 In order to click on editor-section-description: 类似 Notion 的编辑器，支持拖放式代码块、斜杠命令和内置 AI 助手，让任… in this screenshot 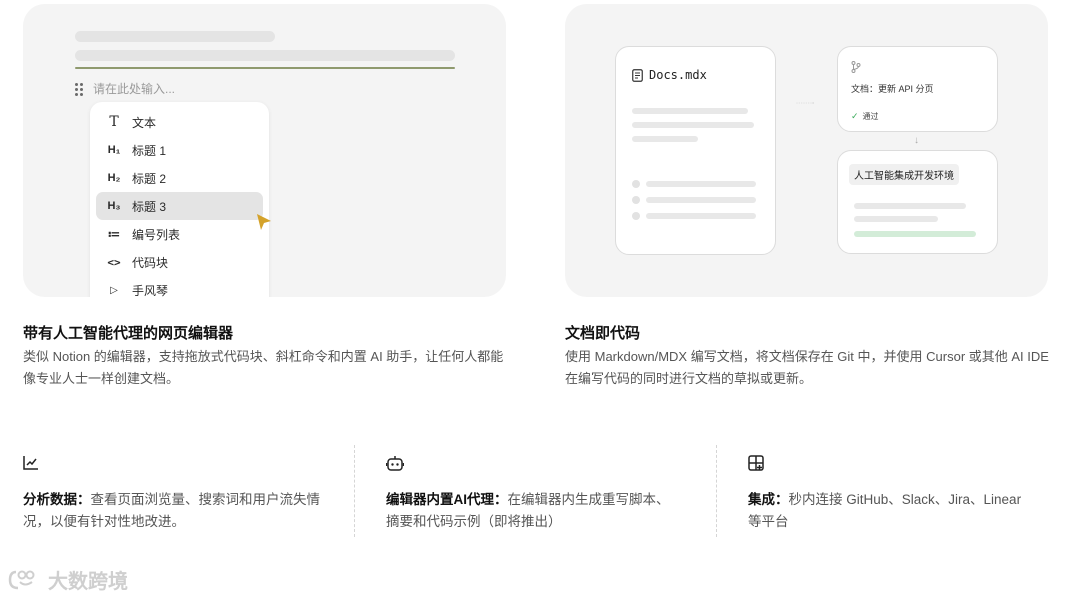, I will do `click(263, 367)`.